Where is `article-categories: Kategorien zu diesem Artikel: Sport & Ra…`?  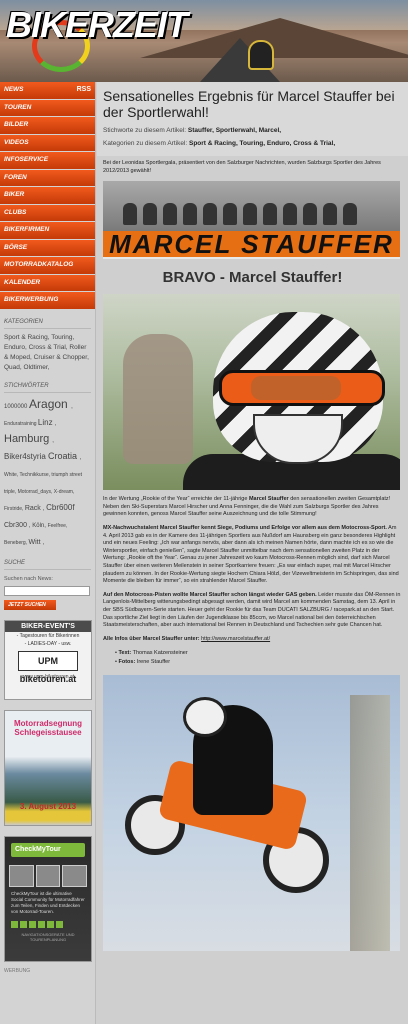
article-categories: Kategorien zu diesem Artikel: Sport & Ra… is located at coordinates (252, 143).